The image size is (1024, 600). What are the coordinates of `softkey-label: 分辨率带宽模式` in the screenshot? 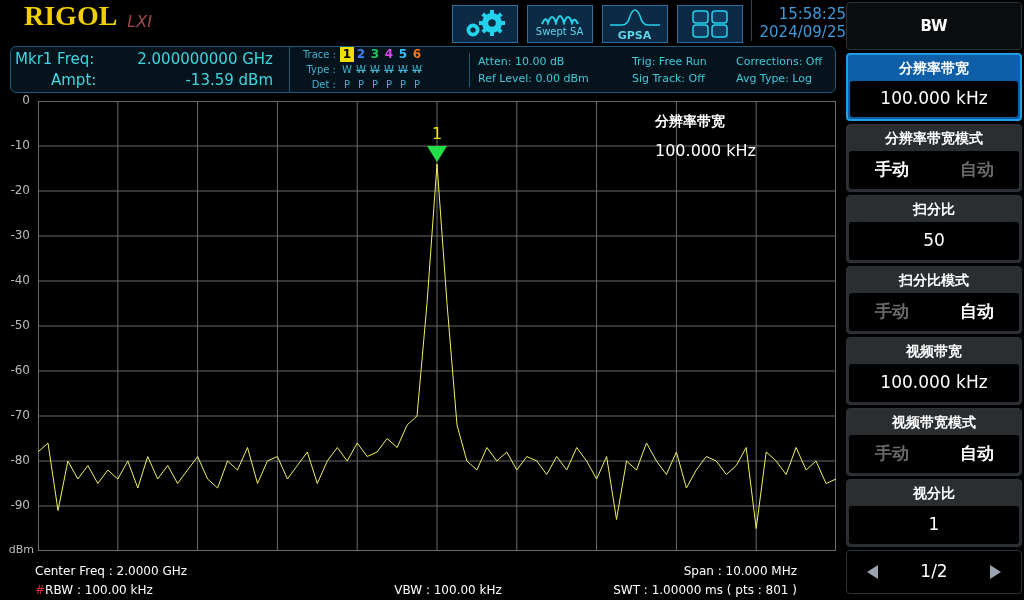 It's located at (934, 138).